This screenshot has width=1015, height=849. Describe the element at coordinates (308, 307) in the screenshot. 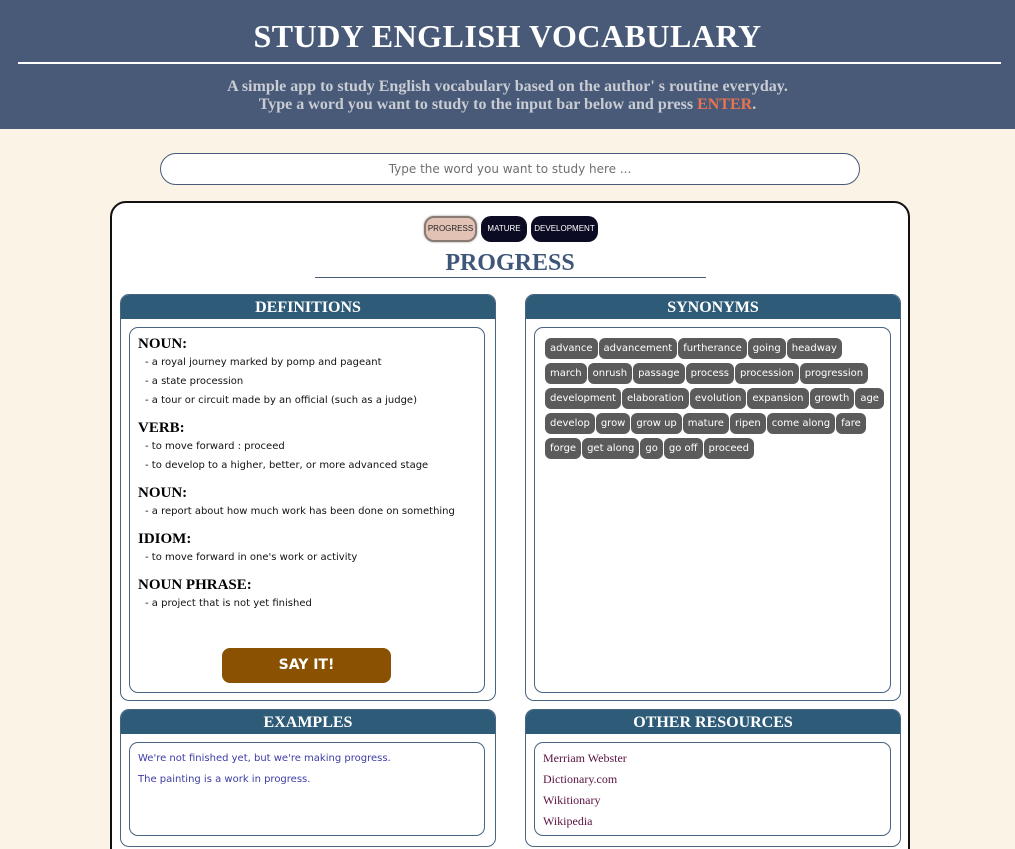

I see `definitions-heading: DEFINITIONS` at that location.